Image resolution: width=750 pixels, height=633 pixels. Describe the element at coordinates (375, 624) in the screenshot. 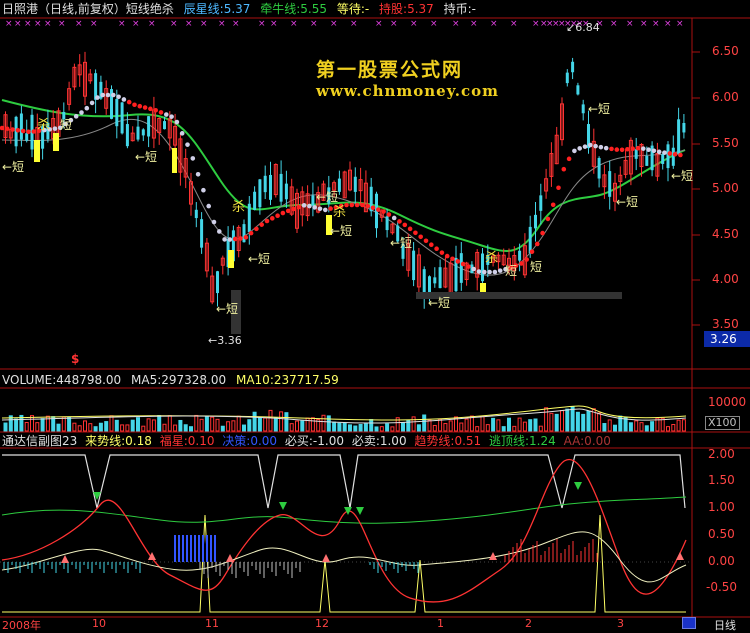

I see `date-axis: 2008年 10 11 12 1 2 3 日线` at that location.